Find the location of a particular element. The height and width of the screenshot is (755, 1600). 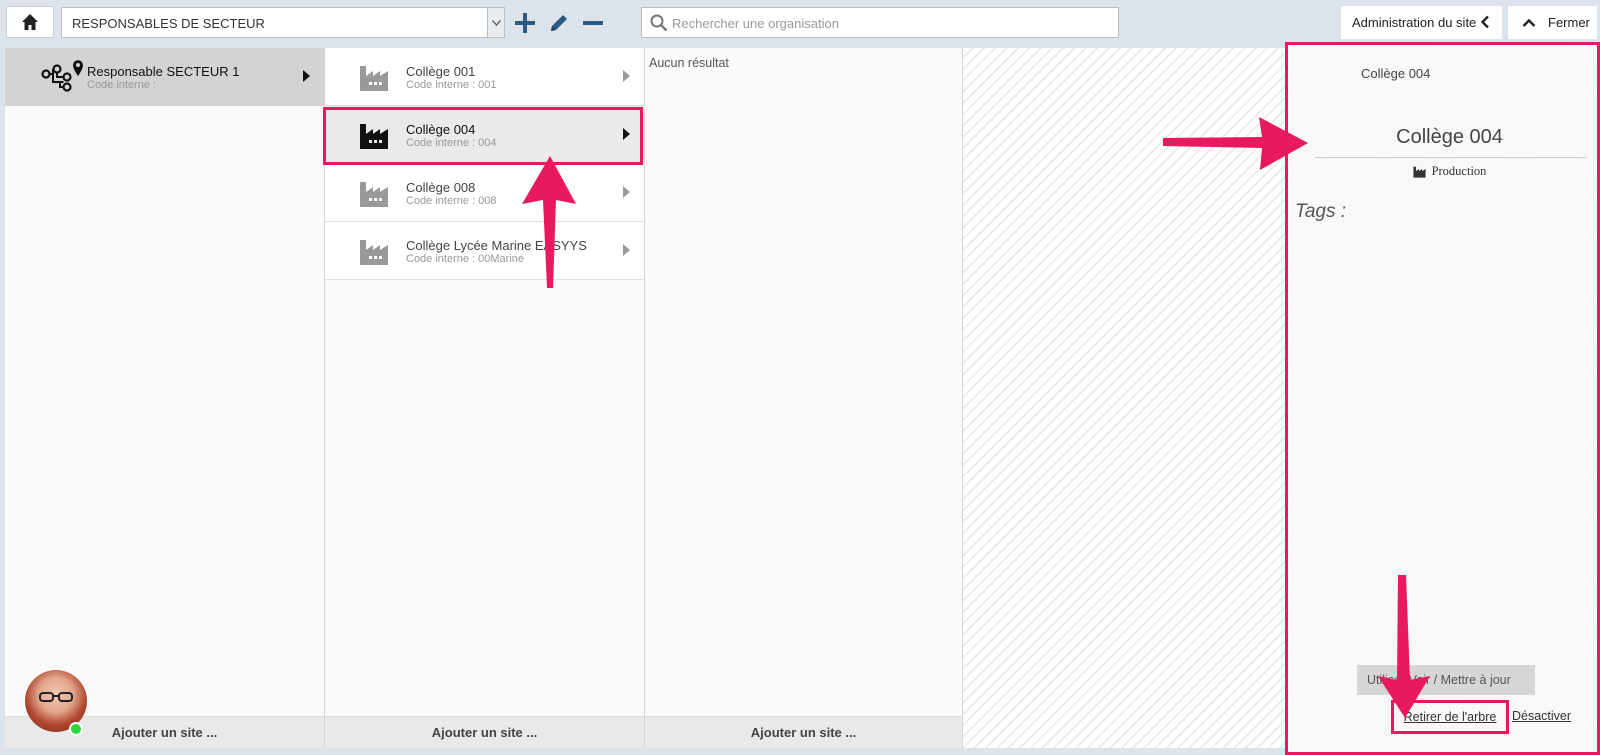

minus-icon is located at coordinates (593, 23).